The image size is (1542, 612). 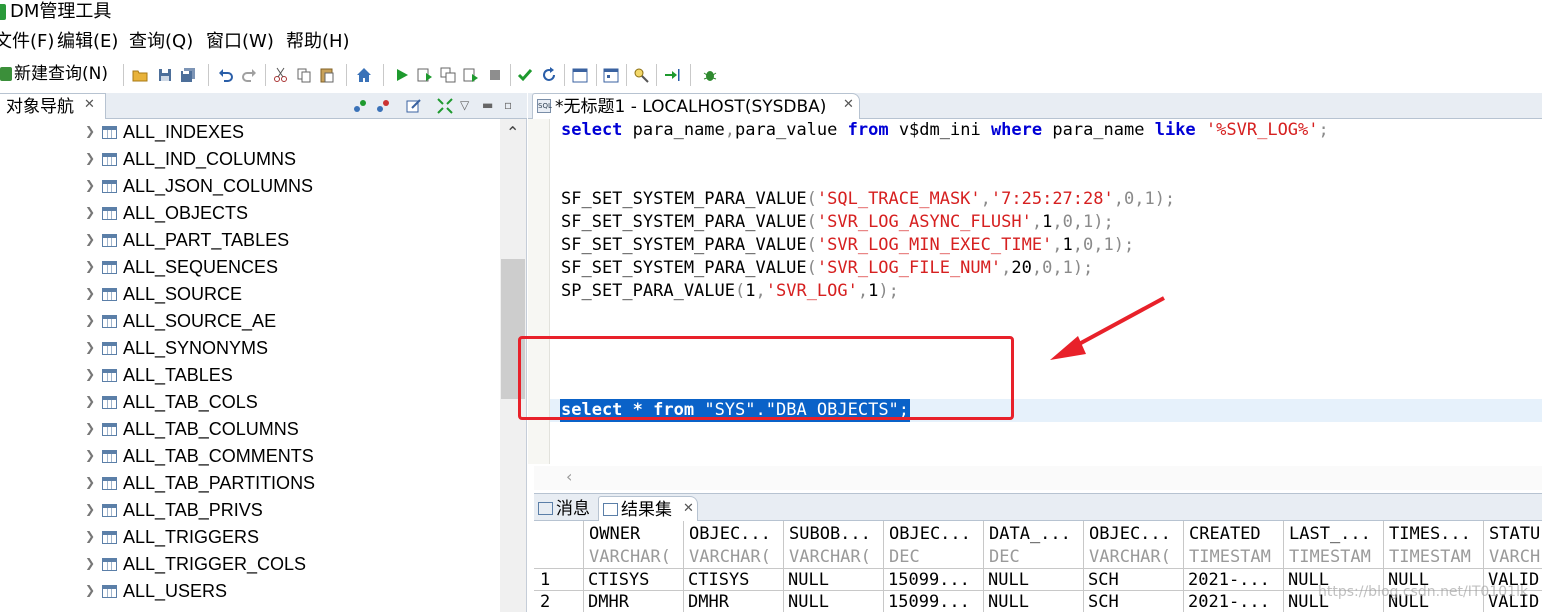 I want to click on menu-help: 帮助(H), so click(x=318, y=42).